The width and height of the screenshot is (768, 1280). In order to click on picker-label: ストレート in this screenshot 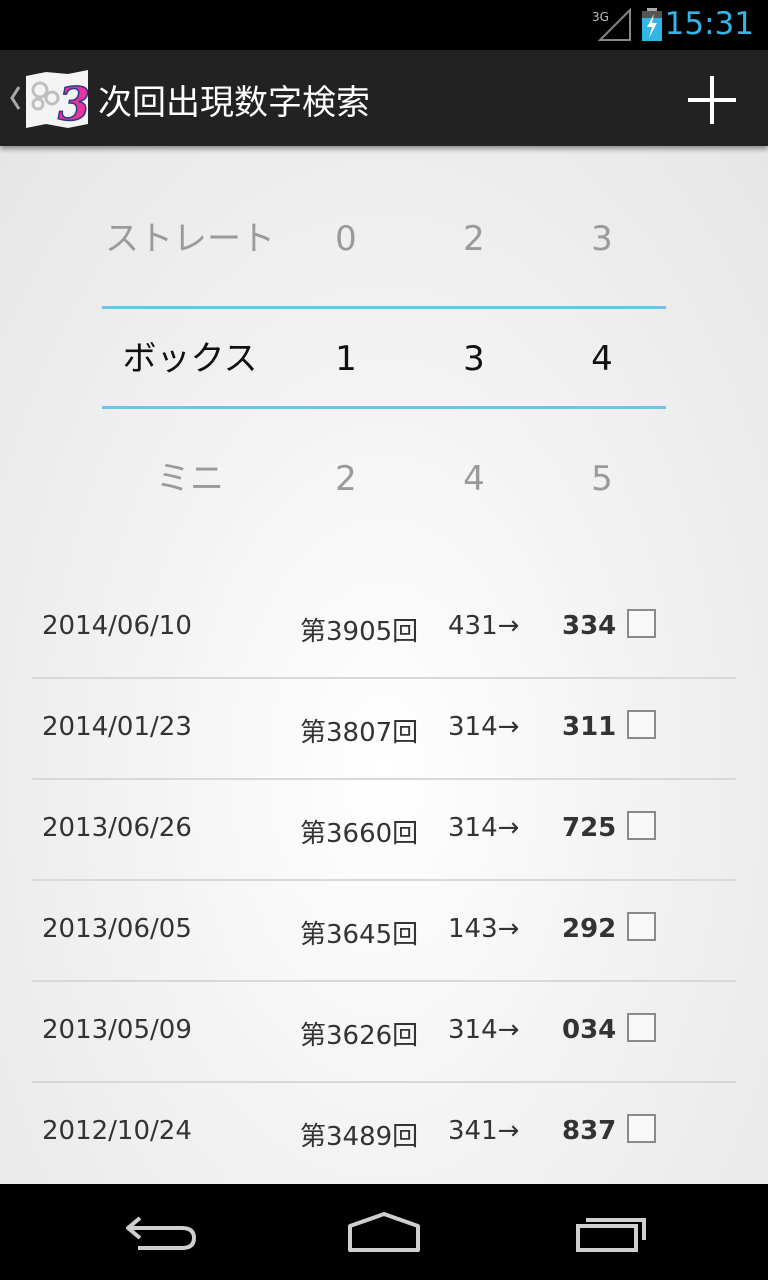, I will do `click(190, 239)`.